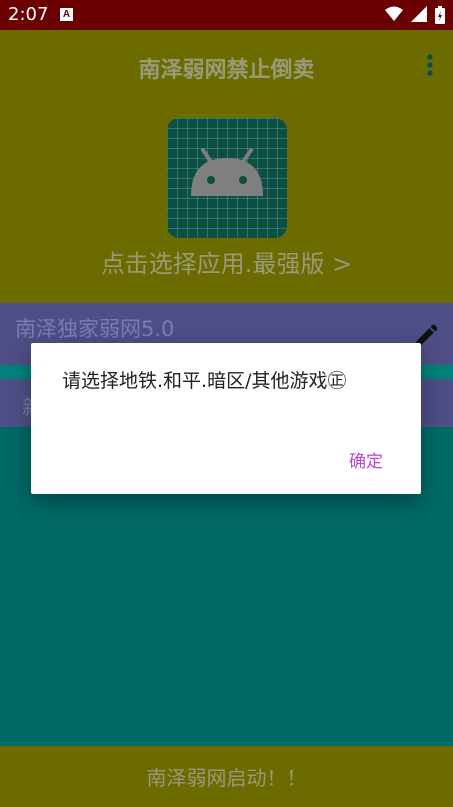 Image resolution: width=453 pixels, height=807 pixels. I want to click on signal-icon, so click(419, 15).